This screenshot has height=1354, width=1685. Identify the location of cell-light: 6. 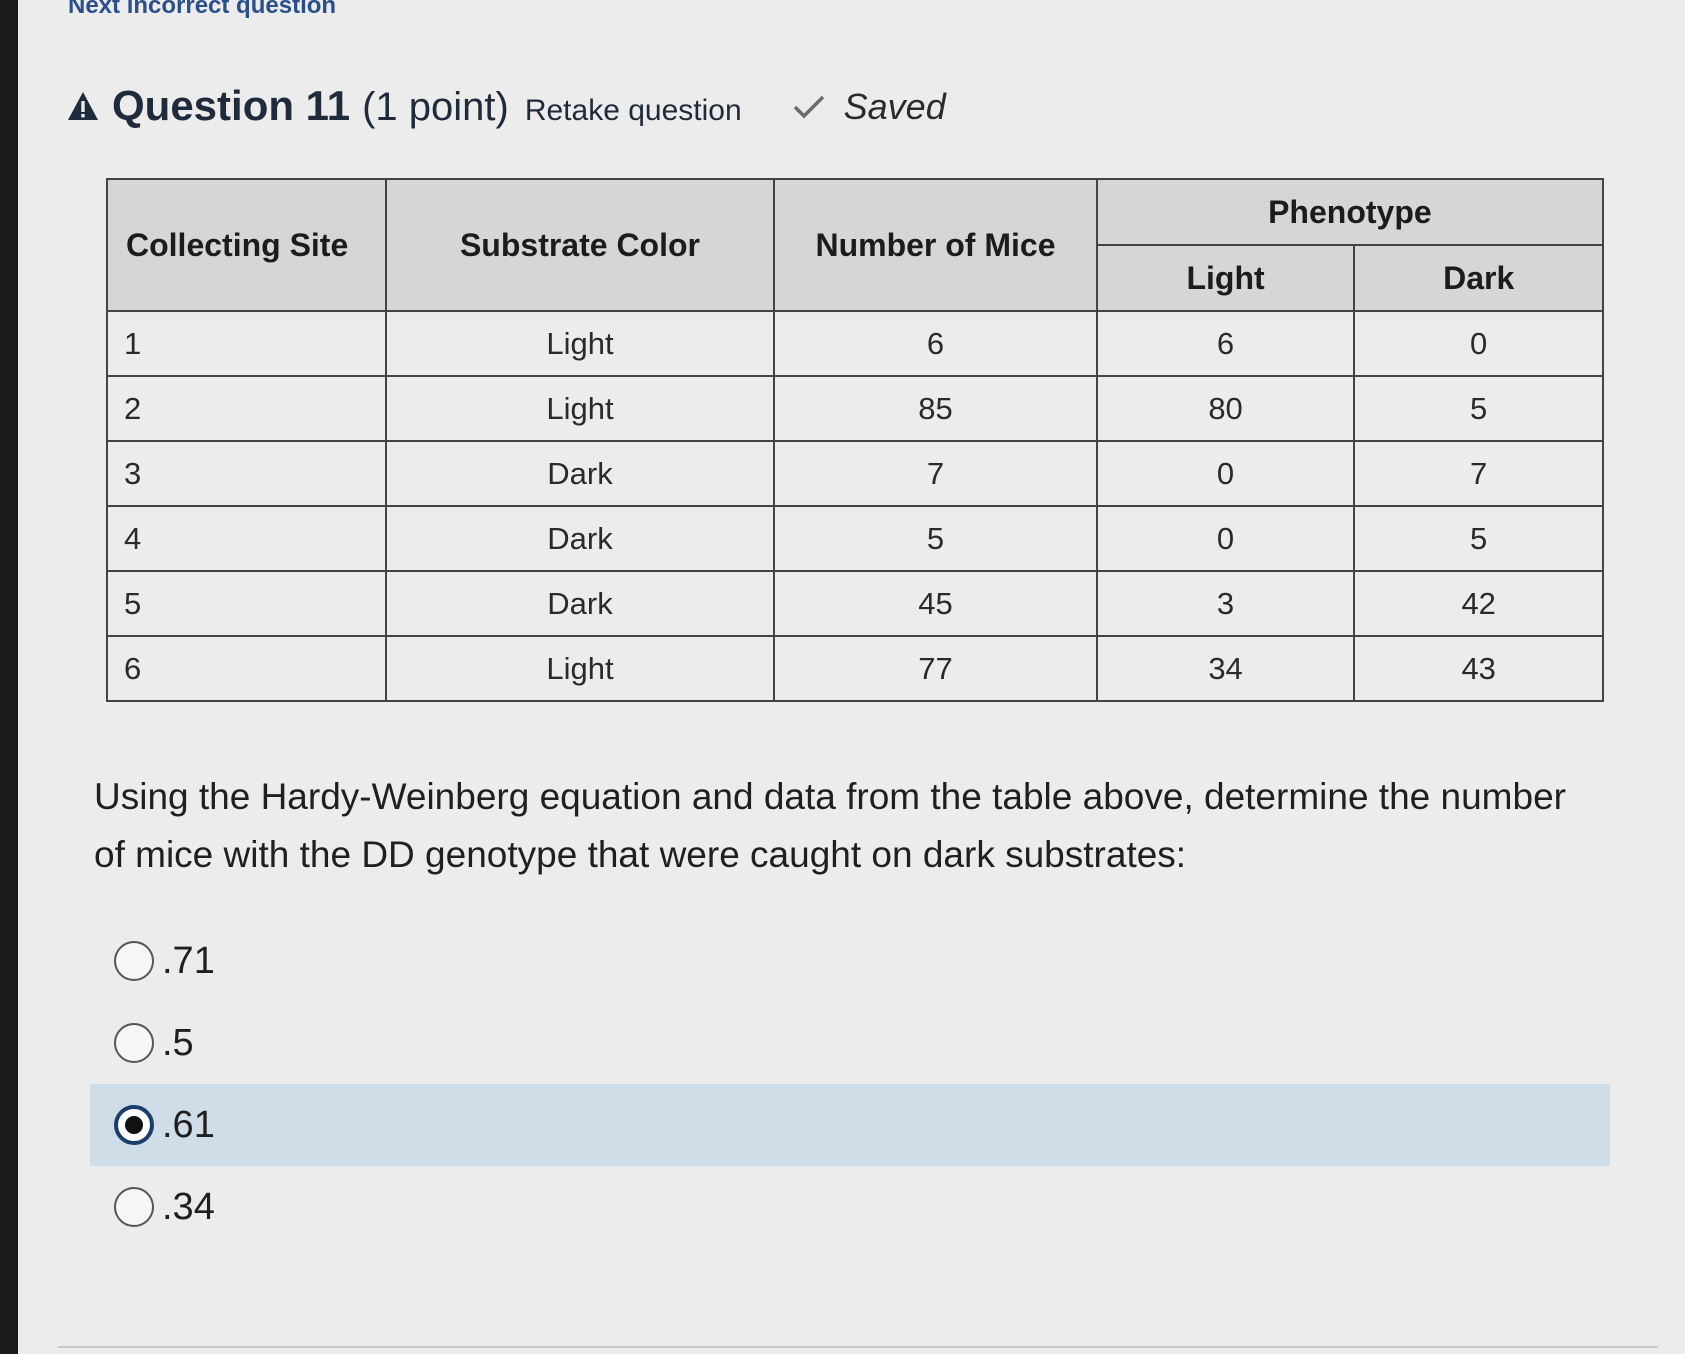
(1225, 343).